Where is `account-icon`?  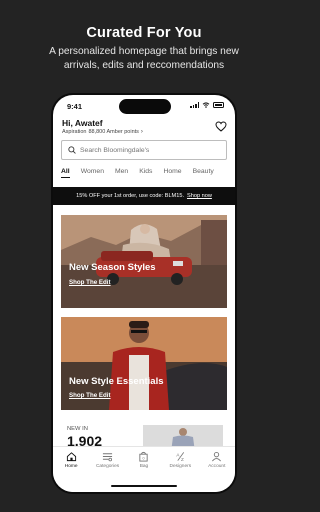
account-icon is located at coordinates (217, 457).